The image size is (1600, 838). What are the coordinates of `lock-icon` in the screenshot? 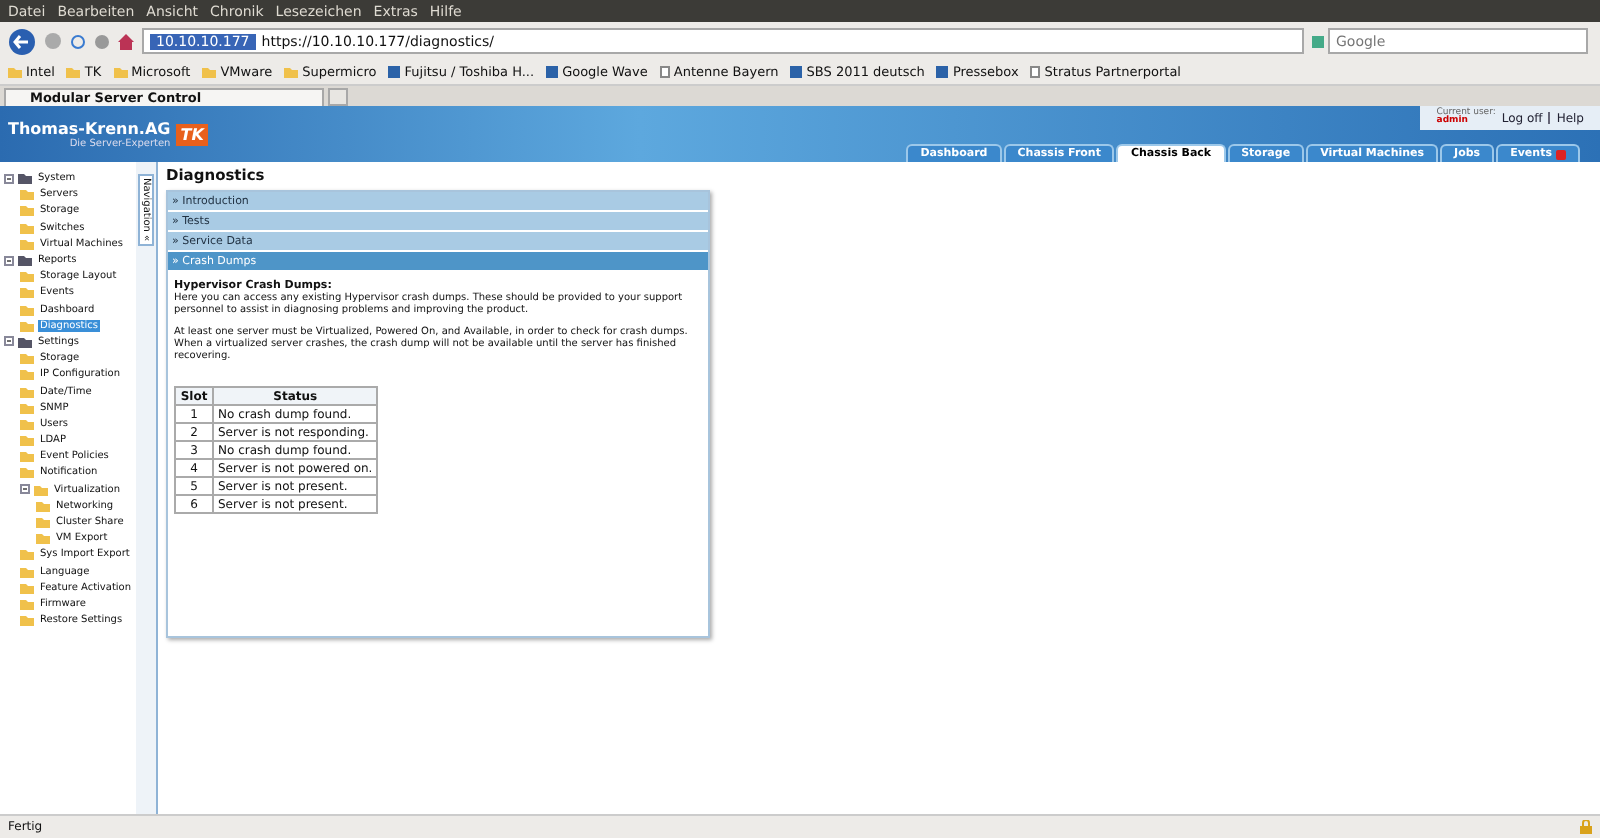 It's located at (1586, 827).